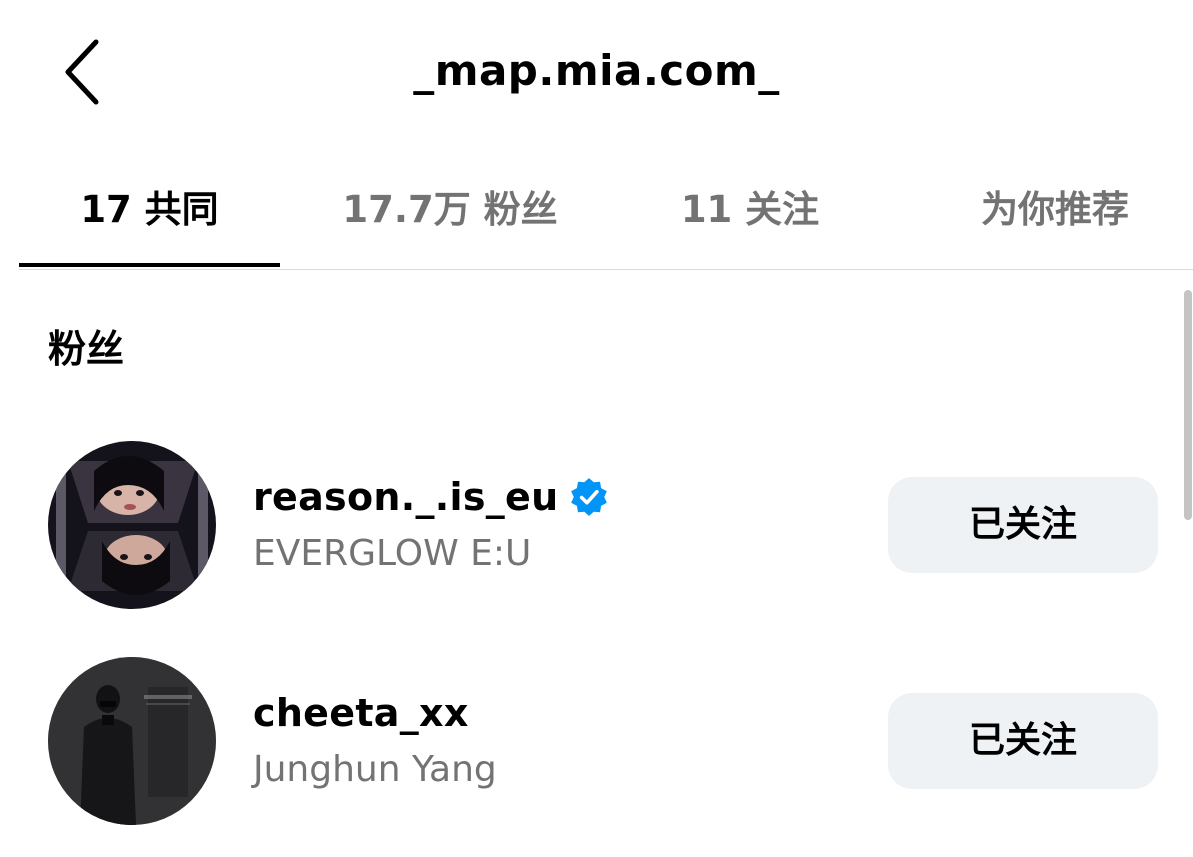  I want to click on username: reason._.is_eu, so click(405, 497).